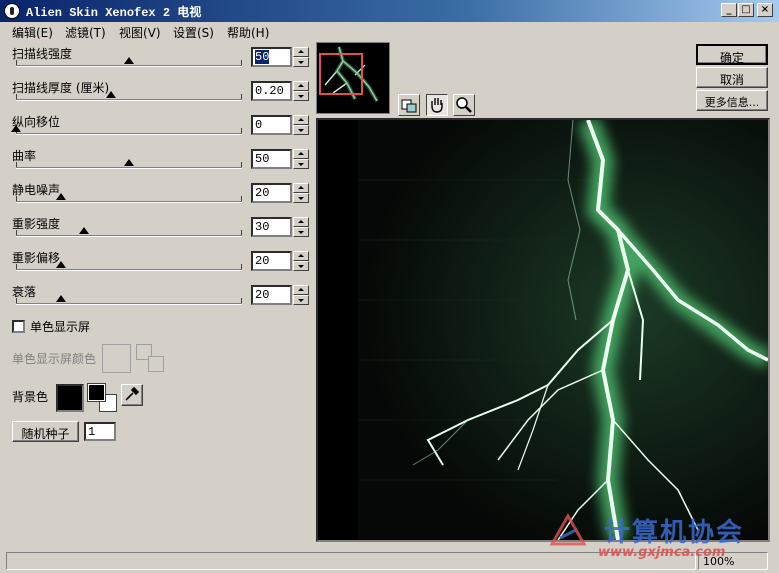  What do you see at coordinates (12, 11) in the screenshot?
I see `app-icon` at bounding box center [12, 11].